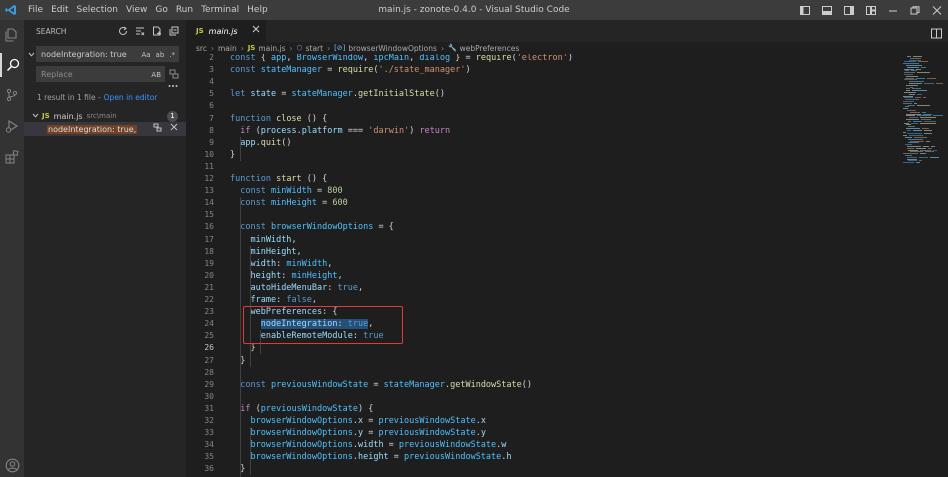 The height and width of the screenshot is (477, 948). What do you see at coordinates (286, 191) in the screenshot?
I see `code-line: const minWidth = 800` at bounding box center [286, 191].